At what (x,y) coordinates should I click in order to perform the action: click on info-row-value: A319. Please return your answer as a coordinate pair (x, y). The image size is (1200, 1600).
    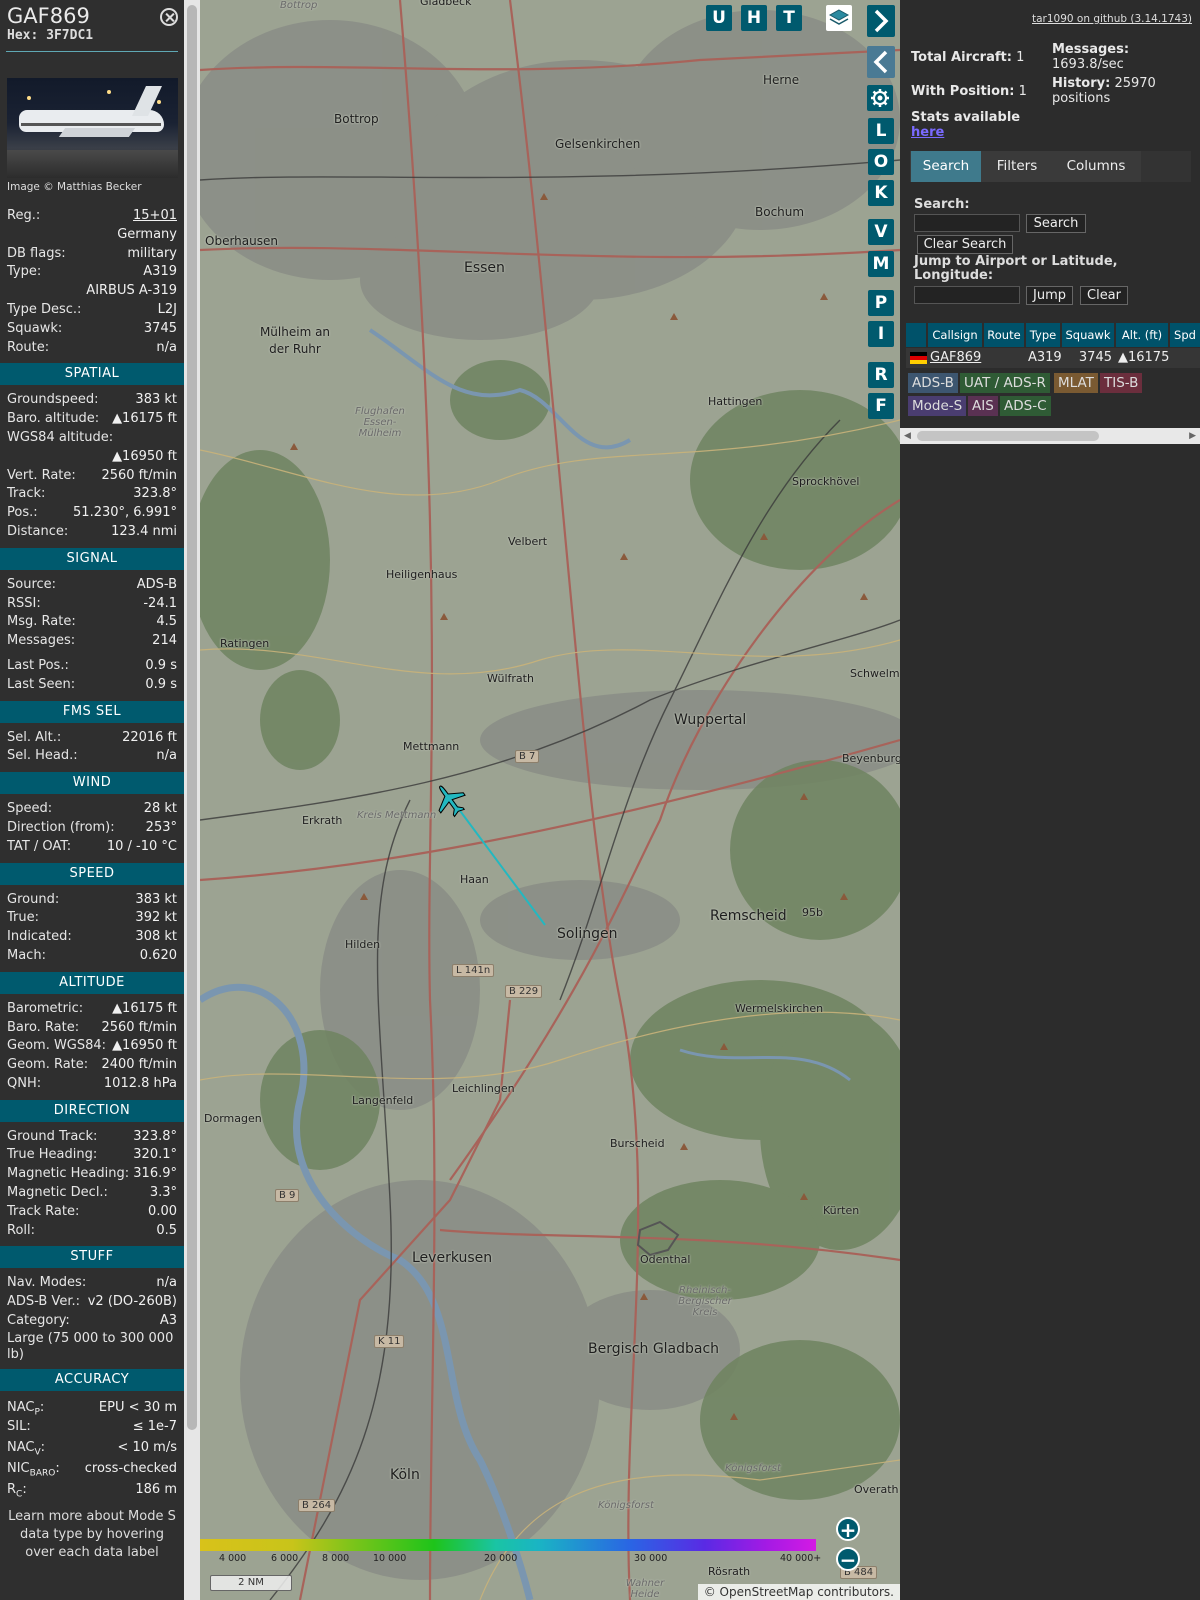
    Looking at the image, I should click on (160, 272).